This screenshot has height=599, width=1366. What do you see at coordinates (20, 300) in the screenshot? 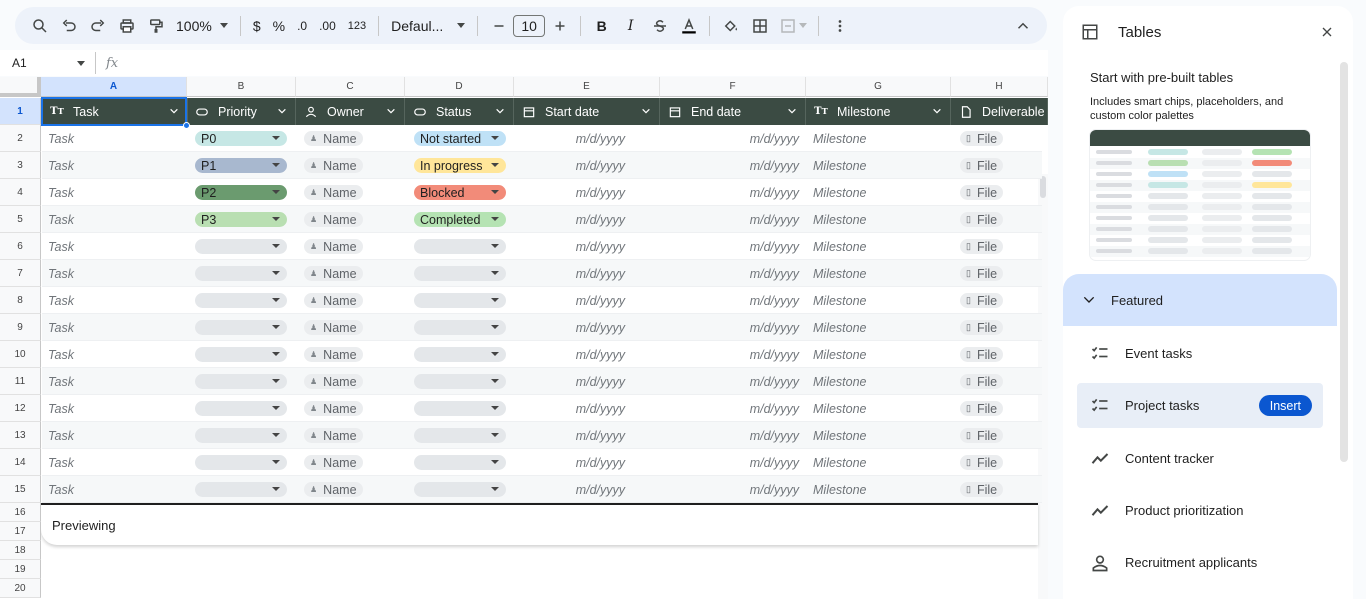
I see `row-header-8: 8` at bounding box center [20, 300].